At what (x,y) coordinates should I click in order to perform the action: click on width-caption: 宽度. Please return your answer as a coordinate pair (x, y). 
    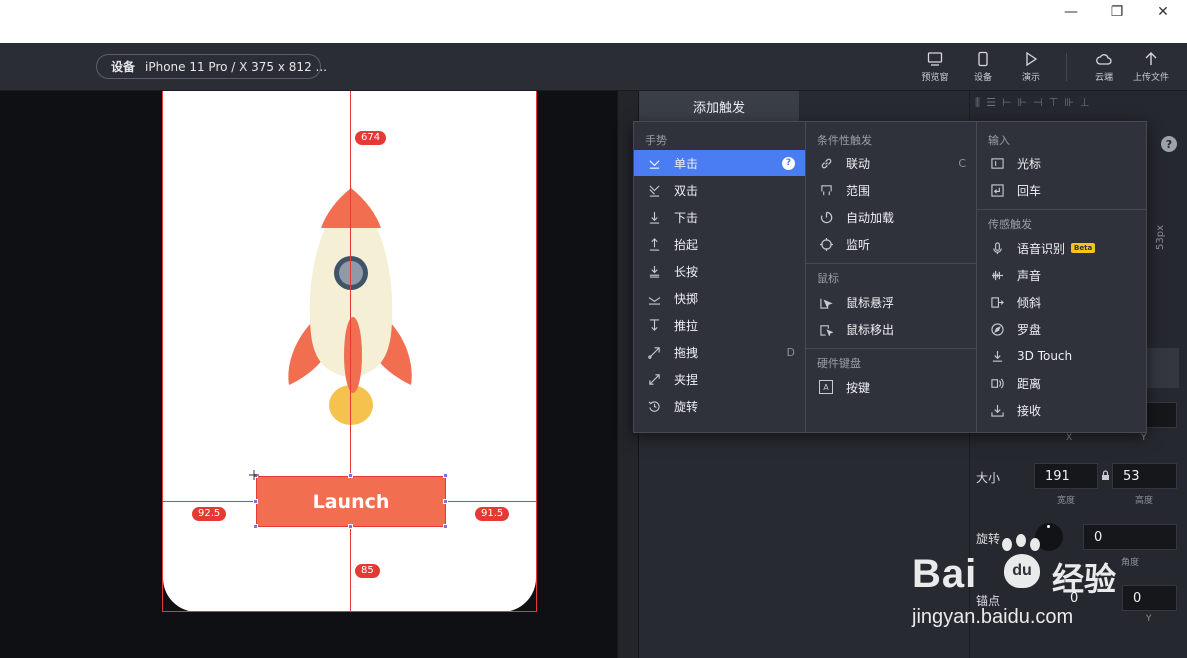
    Looking at the image, I should click on (1066, 501).